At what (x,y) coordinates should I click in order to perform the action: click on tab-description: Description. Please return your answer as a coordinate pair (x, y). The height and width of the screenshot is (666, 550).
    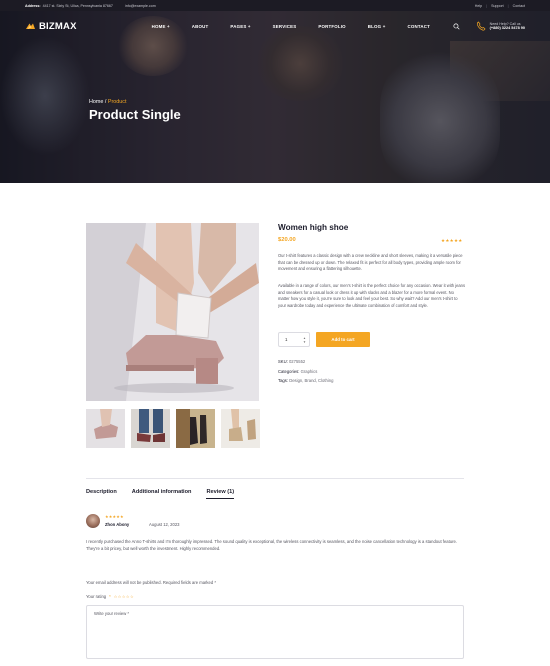
    Looking at the image, I should click on (101, 494).